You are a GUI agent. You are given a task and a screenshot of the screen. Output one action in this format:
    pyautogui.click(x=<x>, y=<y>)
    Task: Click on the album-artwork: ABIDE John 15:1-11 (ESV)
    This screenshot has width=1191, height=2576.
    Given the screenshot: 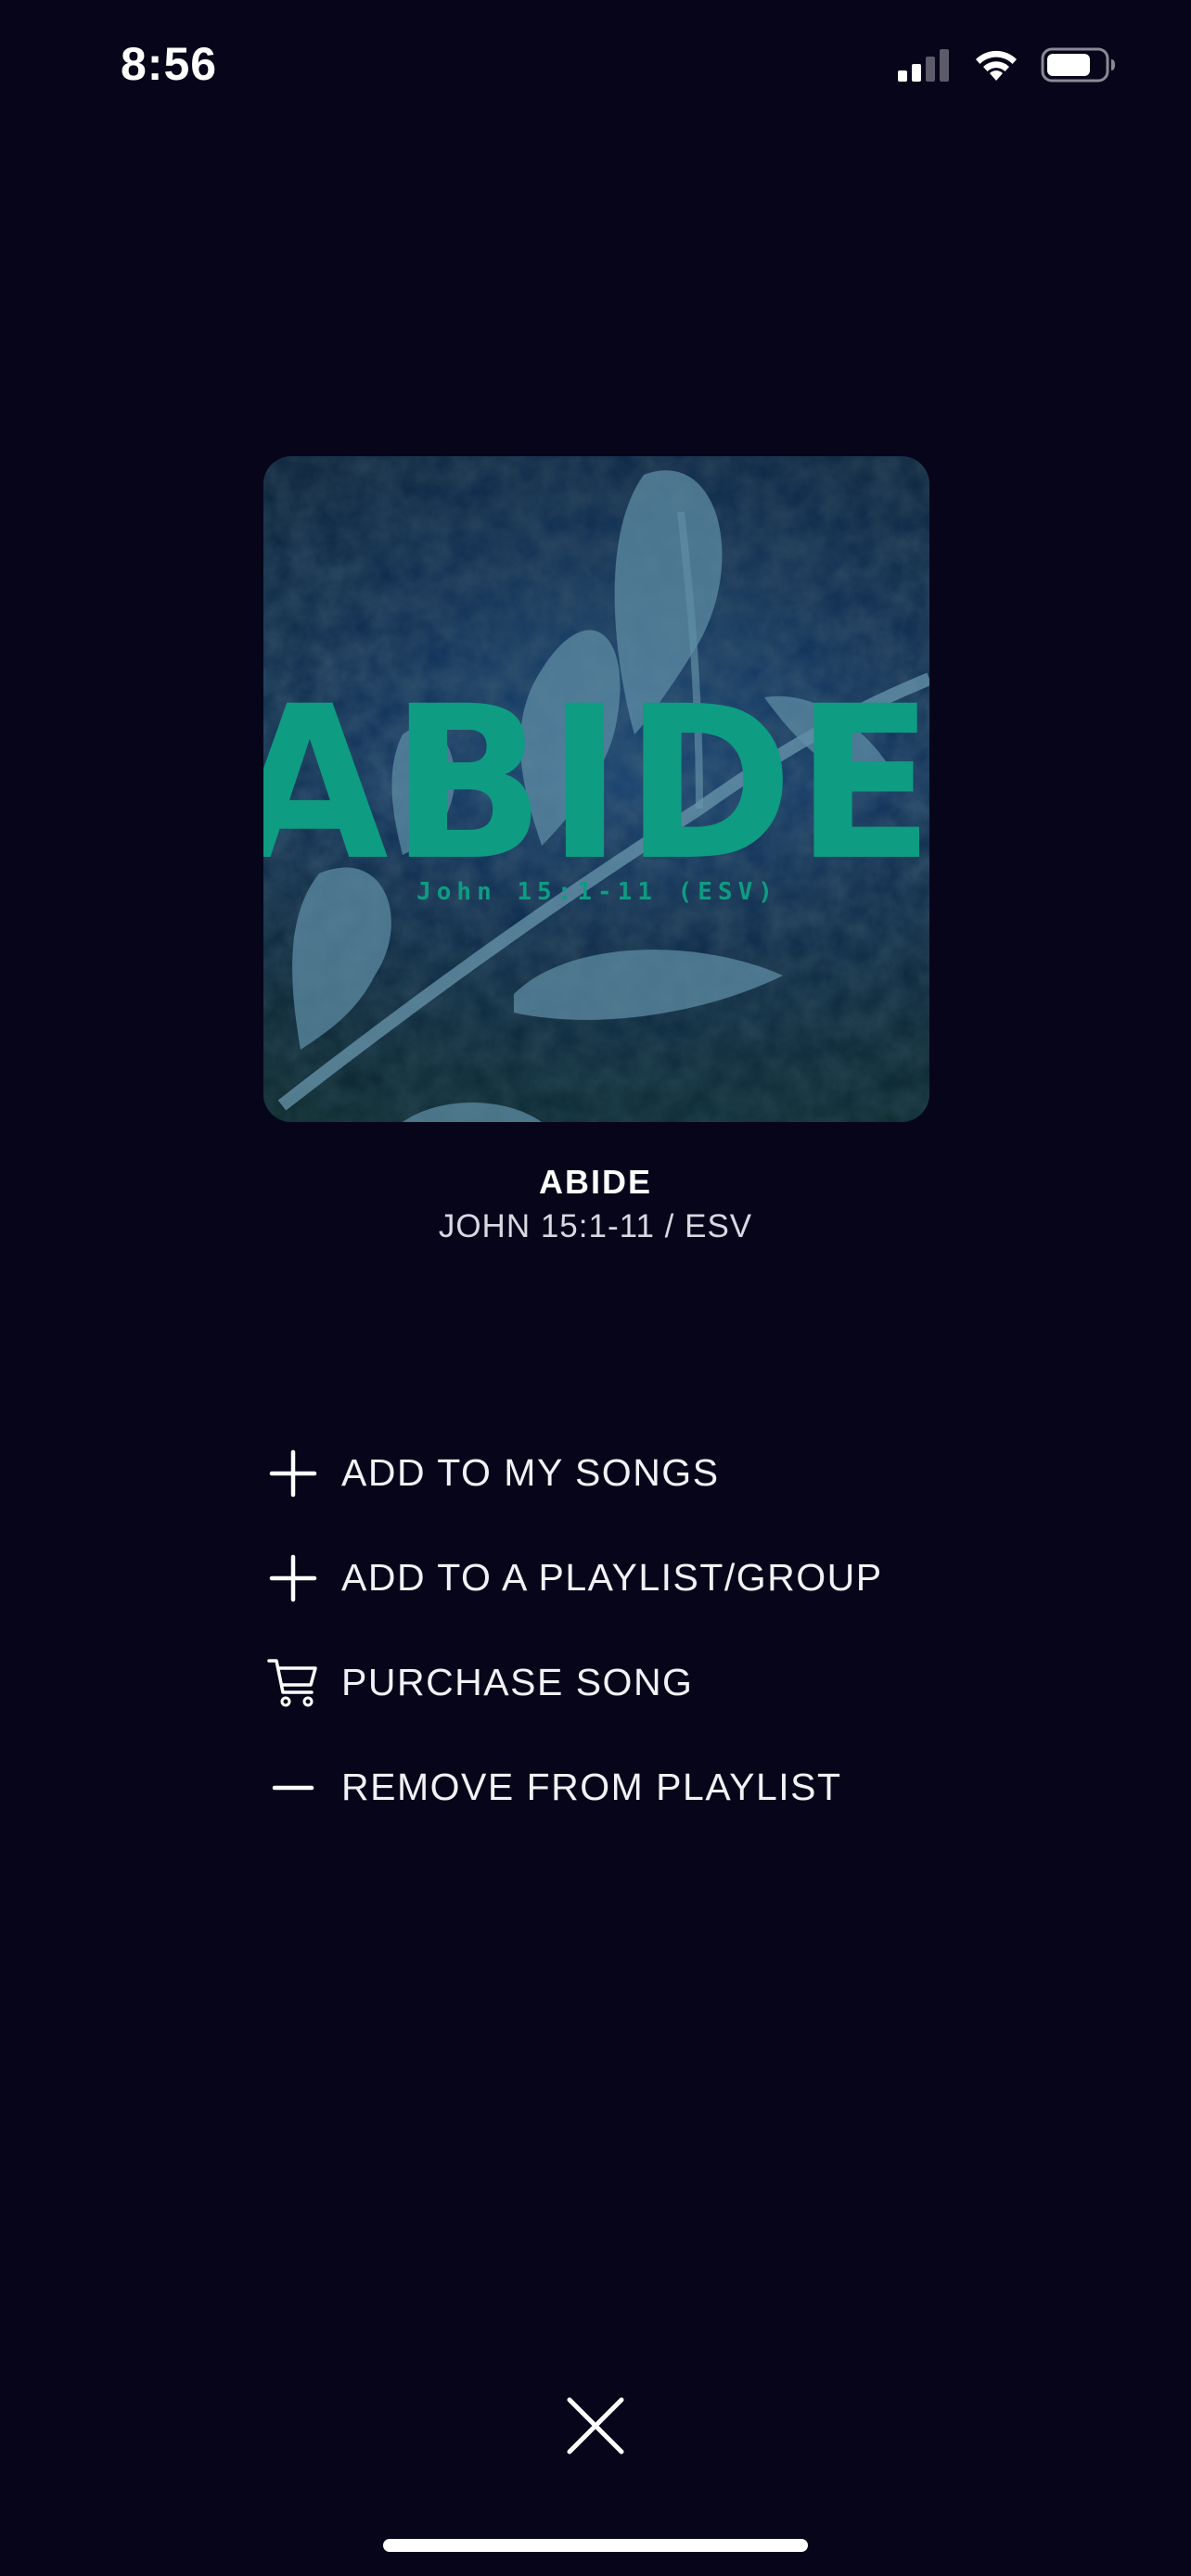 What is the action you would take?
    pyautogui.click(x=596, y=789)
    